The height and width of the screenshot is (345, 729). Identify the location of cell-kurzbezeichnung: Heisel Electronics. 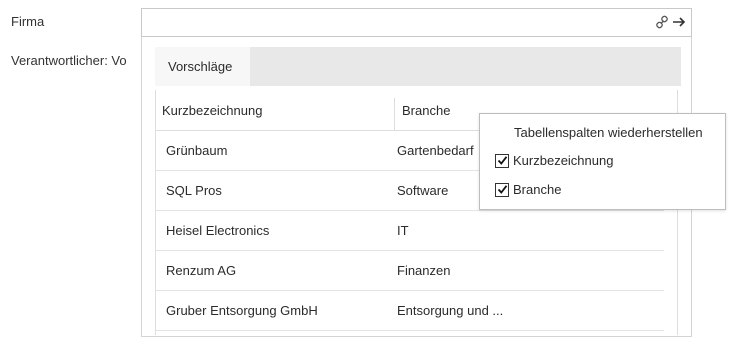
(218, 230).